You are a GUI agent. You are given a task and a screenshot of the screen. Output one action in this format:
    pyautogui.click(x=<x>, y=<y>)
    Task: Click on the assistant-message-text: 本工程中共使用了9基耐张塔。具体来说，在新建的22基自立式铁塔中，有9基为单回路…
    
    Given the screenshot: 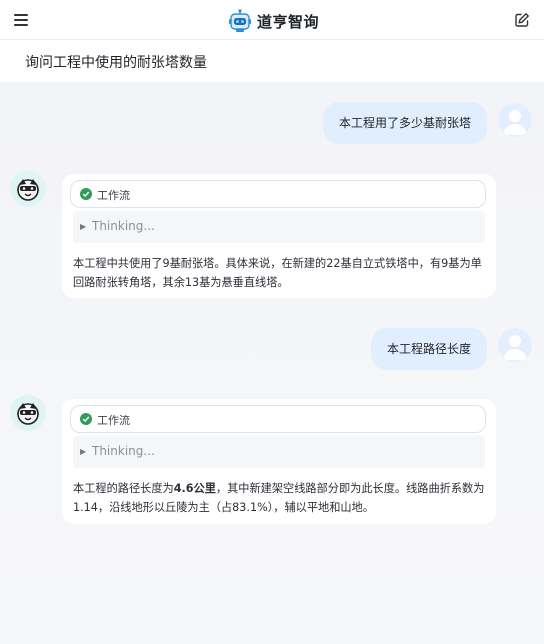 What is the action you would take?
    pyautogui.click(x=277, y=273)
    